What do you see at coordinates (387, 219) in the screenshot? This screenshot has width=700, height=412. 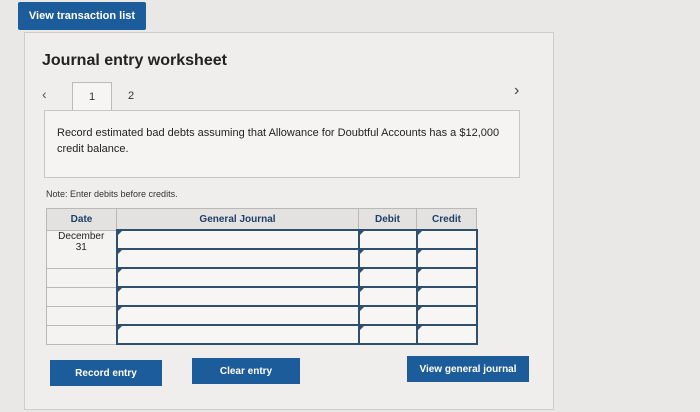 I see `header-debit: Debit` at bounding box center [387, 219].